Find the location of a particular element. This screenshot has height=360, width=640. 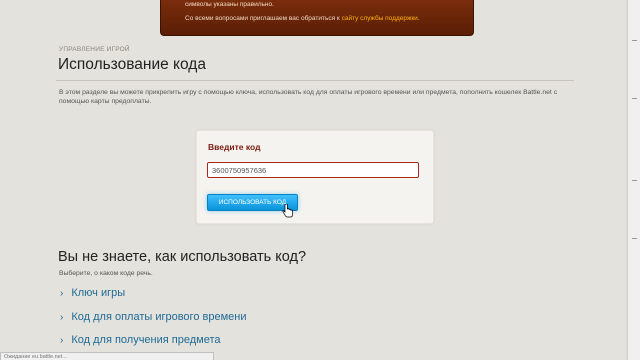

page-title: Использование кода is located at coordinates (132, 64).